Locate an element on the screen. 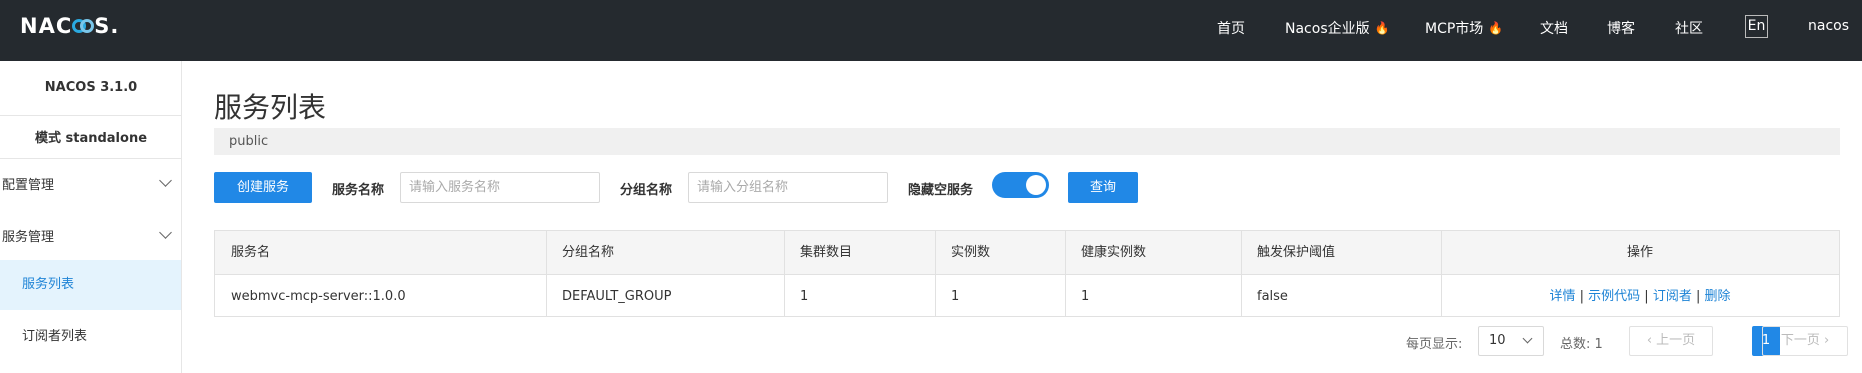  namespace-name: public is located at coordinates (248, 141).